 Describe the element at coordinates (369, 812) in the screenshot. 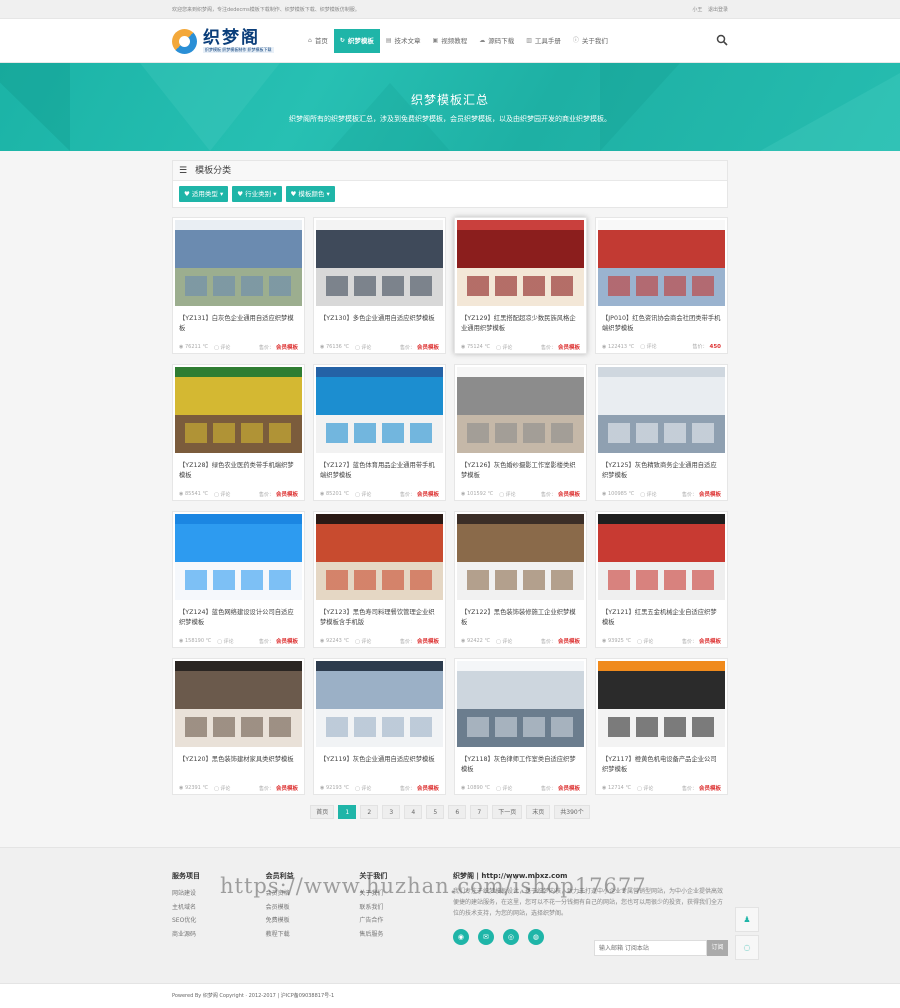

I see `page-number-button: 2` at that location.